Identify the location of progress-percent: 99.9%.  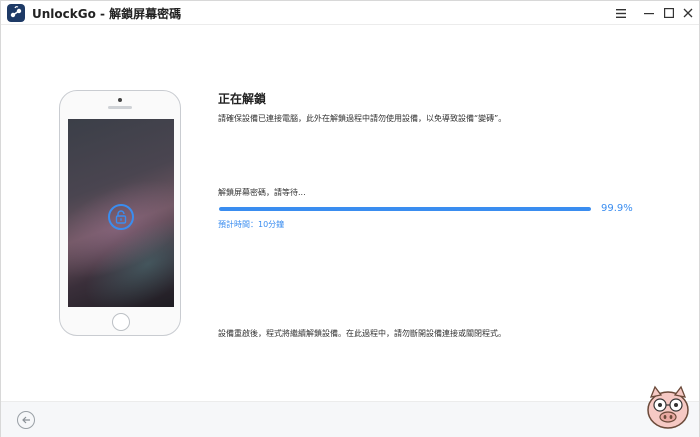
(617, 208).